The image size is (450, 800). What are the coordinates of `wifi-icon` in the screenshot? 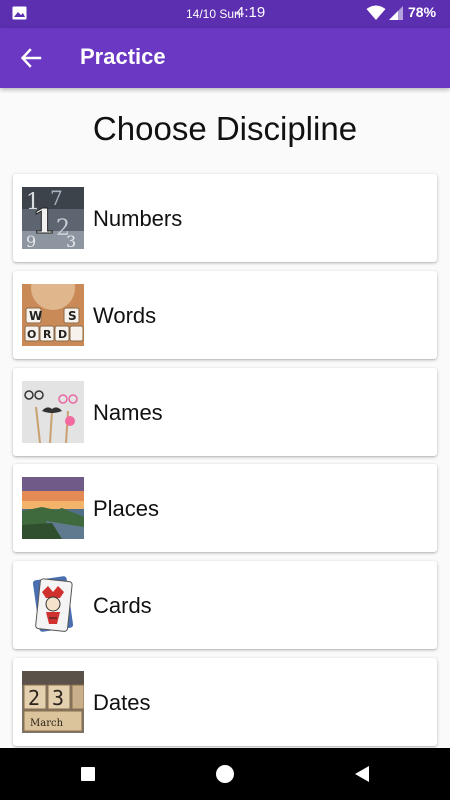 It's located at (376, 12).